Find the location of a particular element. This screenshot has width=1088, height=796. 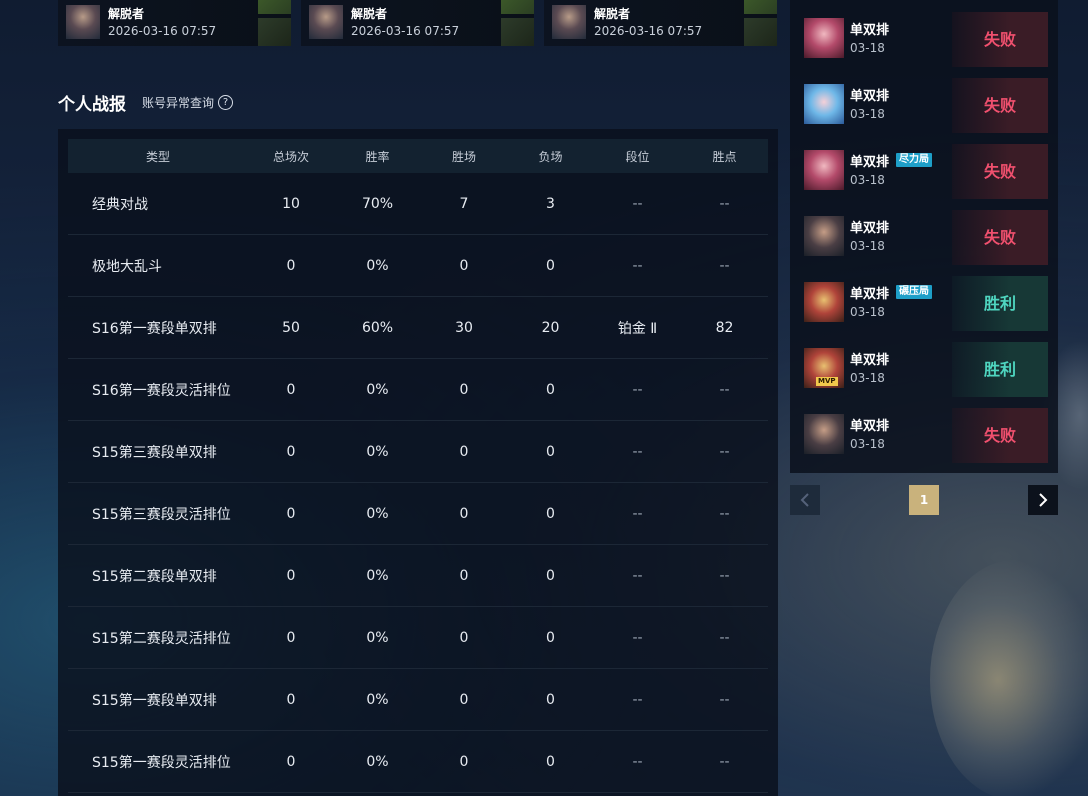

account-anomaly-label: 账号异常查询 is located at coordinates (178, 103).